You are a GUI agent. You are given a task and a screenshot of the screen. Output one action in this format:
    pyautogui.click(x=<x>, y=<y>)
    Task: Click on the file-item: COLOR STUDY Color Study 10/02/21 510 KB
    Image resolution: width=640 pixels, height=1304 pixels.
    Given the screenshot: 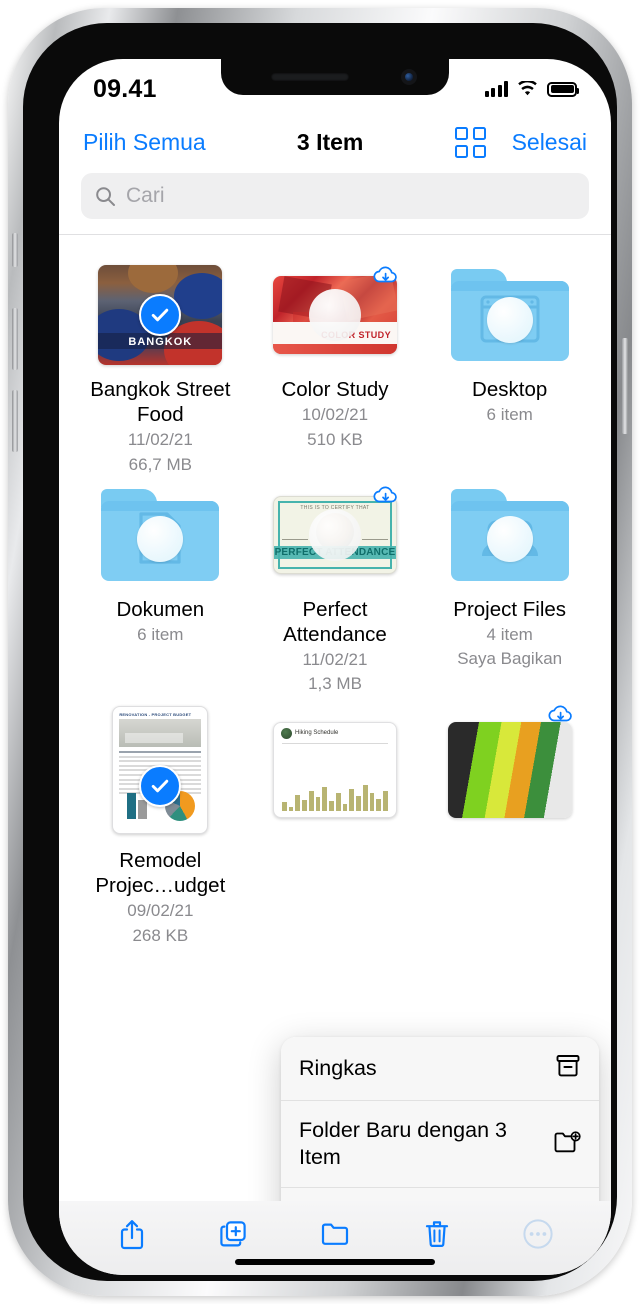 What is the action you would take?
    pyautogui.click(x=335, y=371)
    